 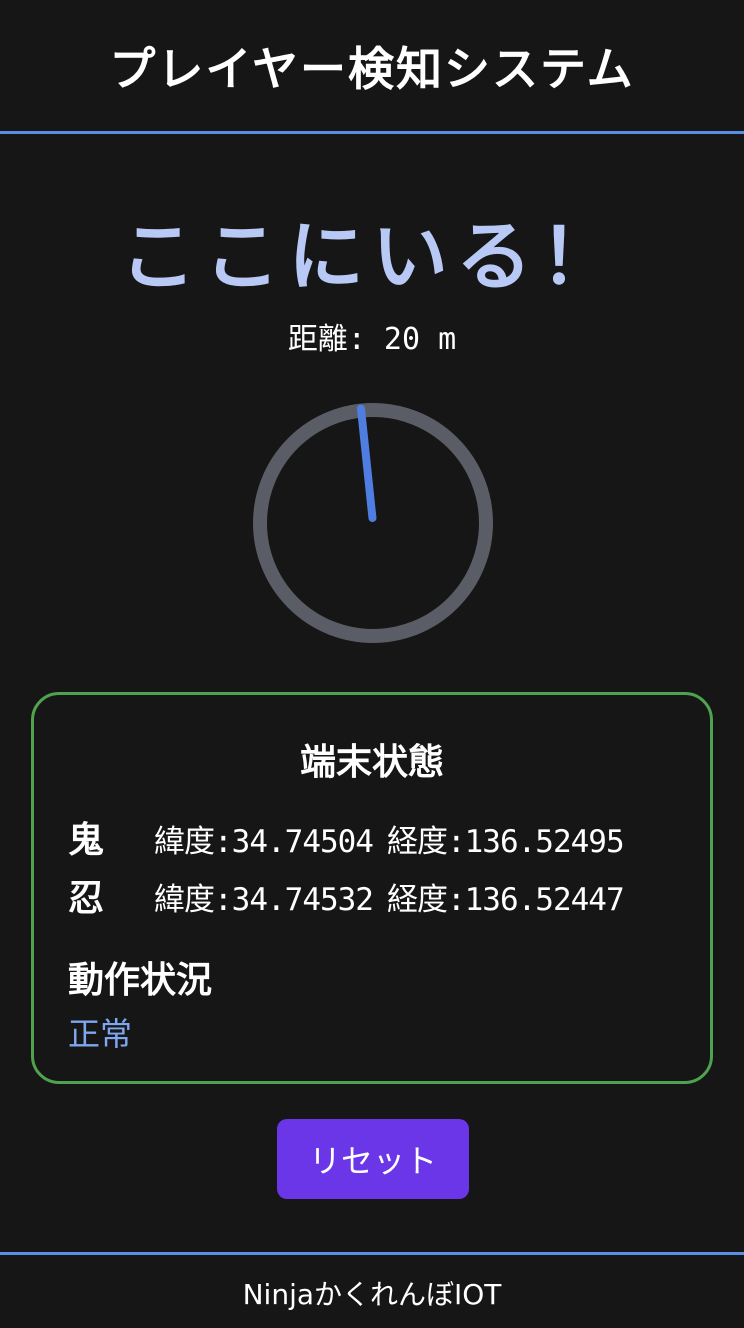 I want to click on latitude-value: 緯度:34.74504, so click(x=264, y=842).